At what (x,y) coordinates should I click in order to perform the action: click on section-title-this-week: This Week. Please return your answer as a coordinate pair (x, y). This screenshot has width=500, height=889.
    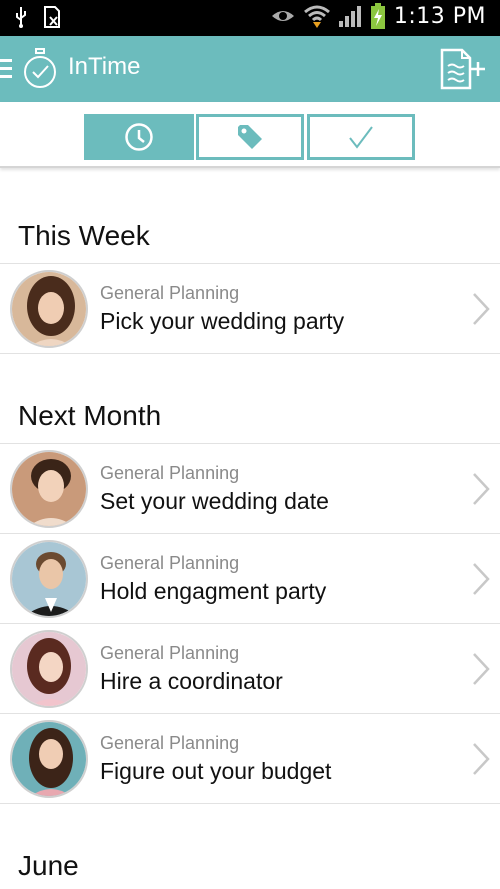
    Looking at the image, I should click on (84, 235).